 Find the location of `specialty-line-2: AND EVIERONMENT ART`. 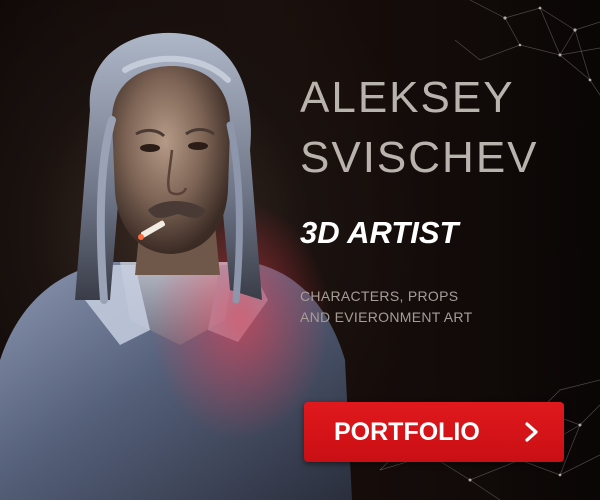

specialty-line-2: AND EVIERONMENT ART is located at coordinates (386, 317).